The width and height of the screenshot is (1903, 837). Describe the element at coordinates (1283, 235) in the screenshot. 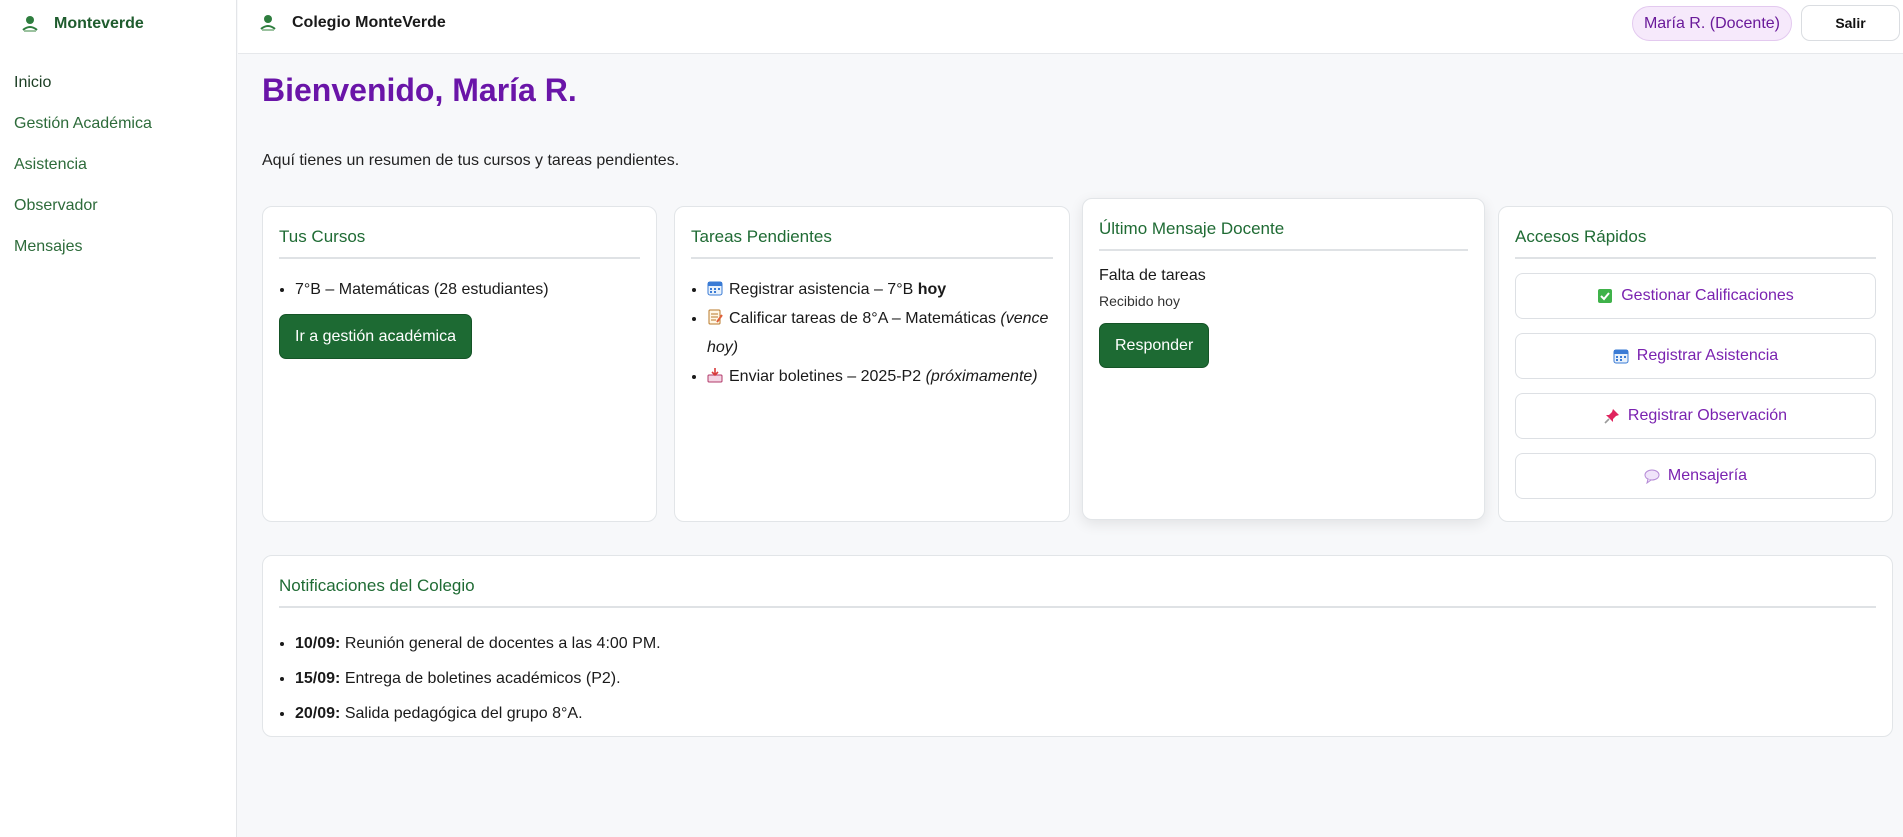

I see `card-title: Último Mensaje Docente` at that location.